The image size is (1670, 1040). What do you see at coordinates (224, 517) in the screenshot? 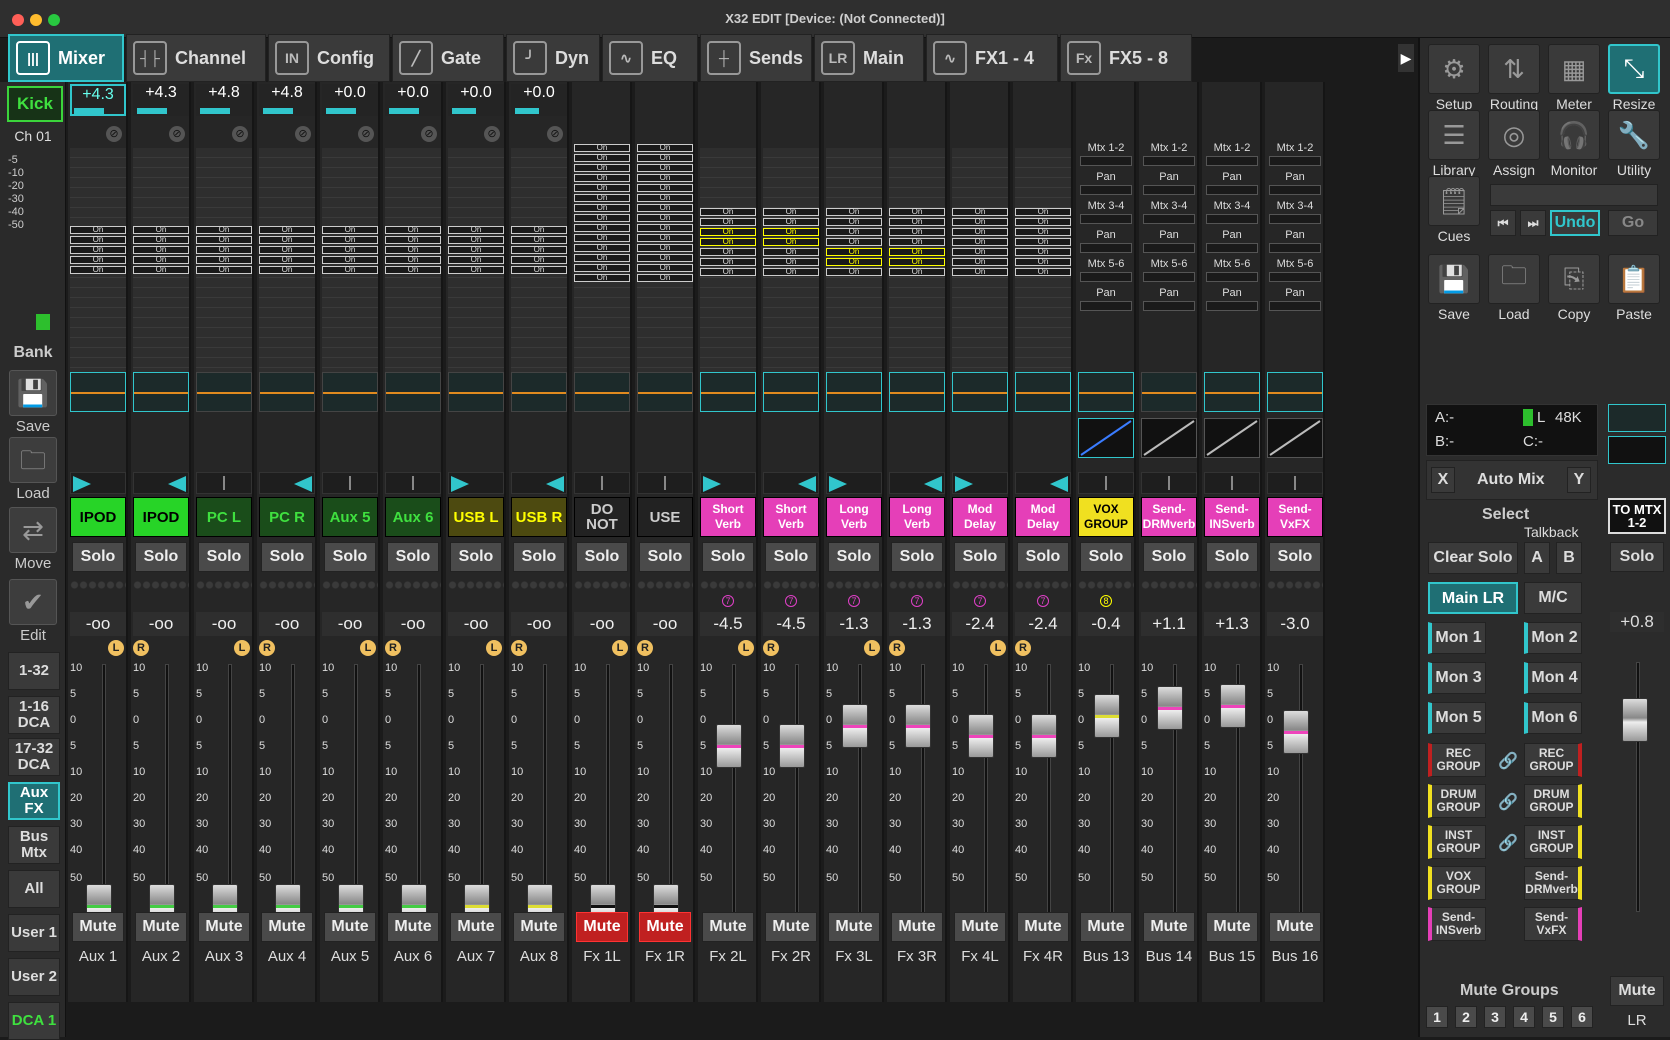
I see `channel-name: PC L` at bounding box center [224, 517].